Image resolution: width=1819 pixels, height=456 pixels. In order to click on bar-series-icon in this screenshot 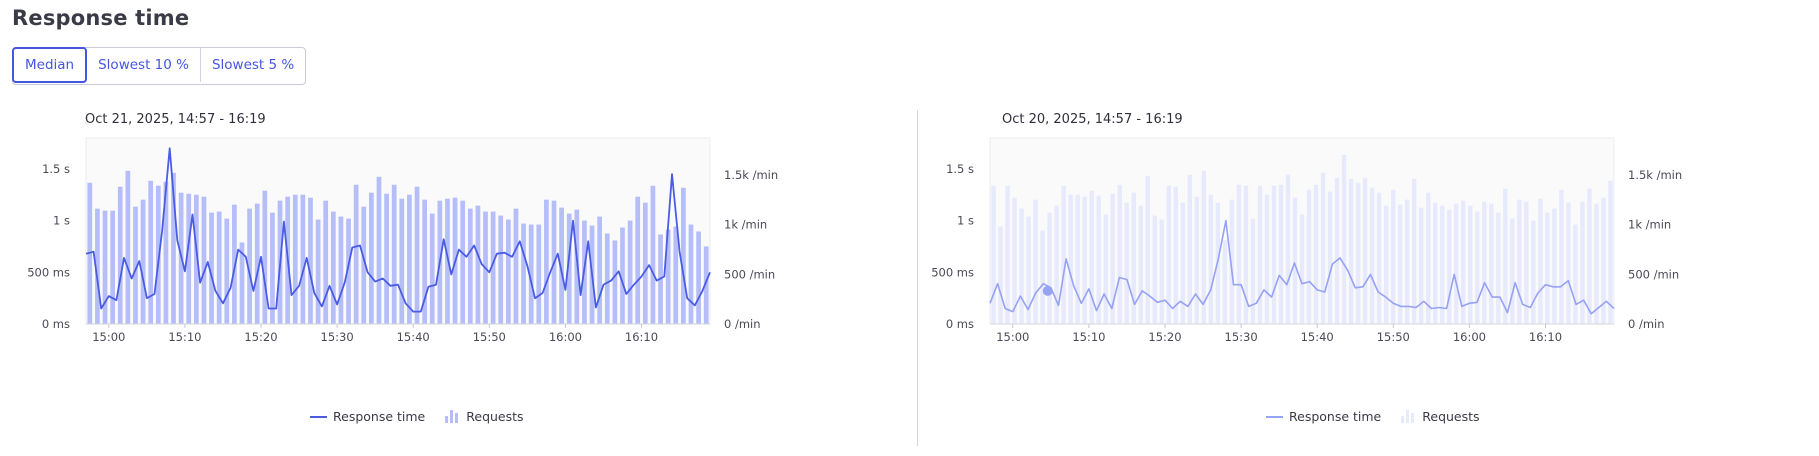, I will do `click(1408, 416)`.